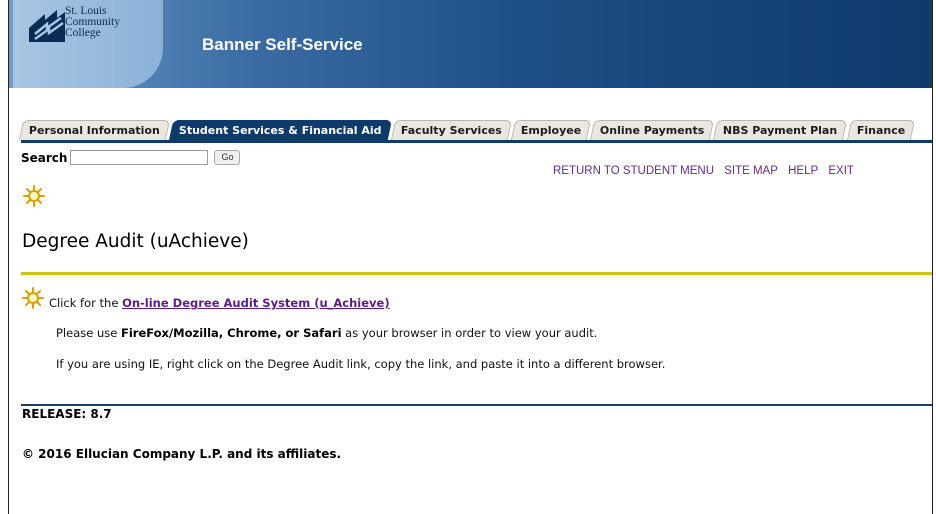 The height and width of the screenshot is (514, 936). I want to click on header-spacer, so click(470, 104).